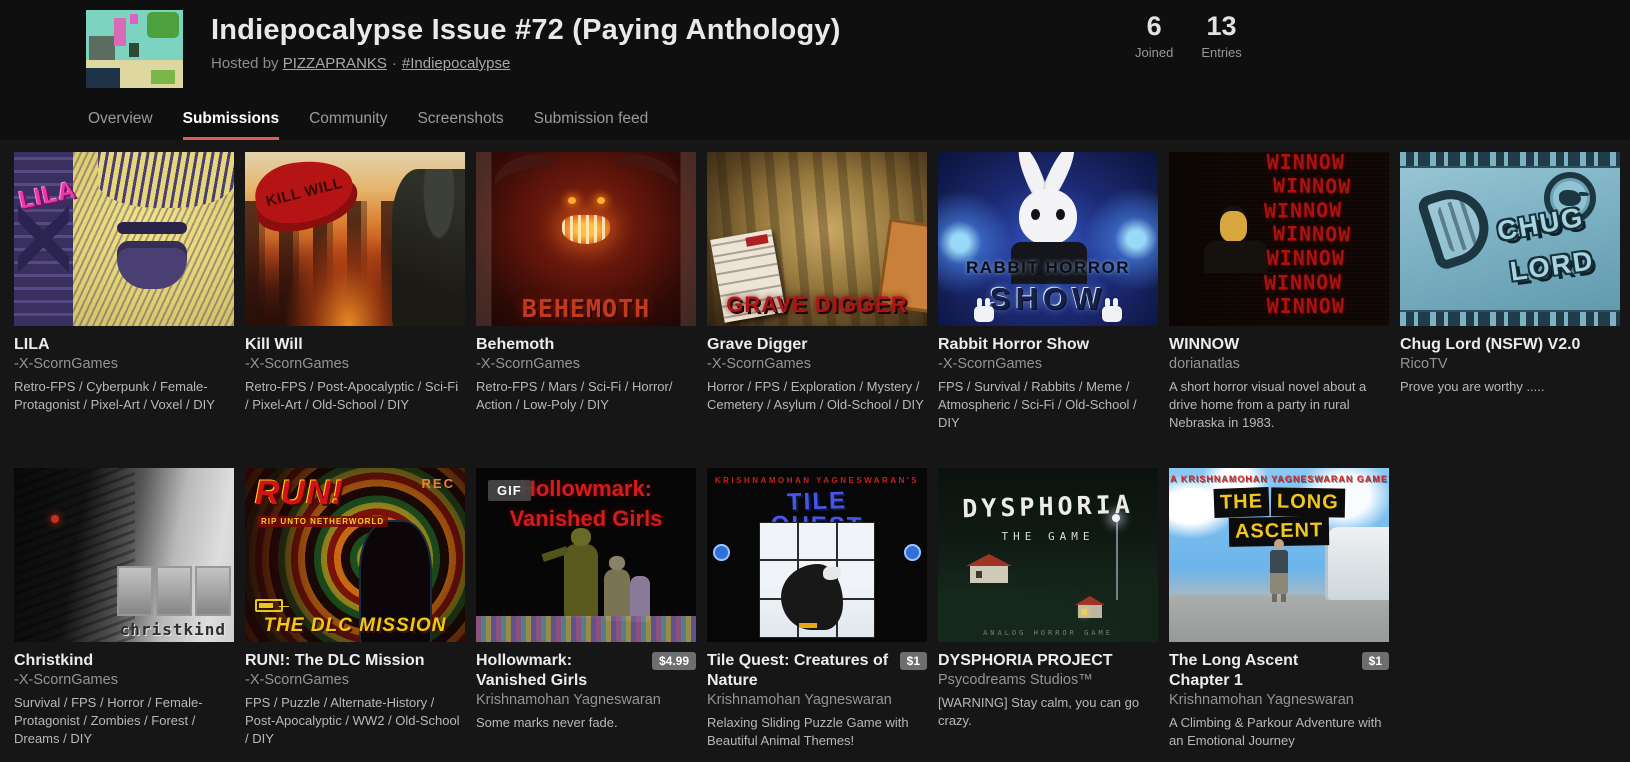 The width and height of the screenshot is (1630, 762). What do you see at coordinates (269, 605) in the screenshot?
I see `battery-icon` at bounding box center [269, 605].